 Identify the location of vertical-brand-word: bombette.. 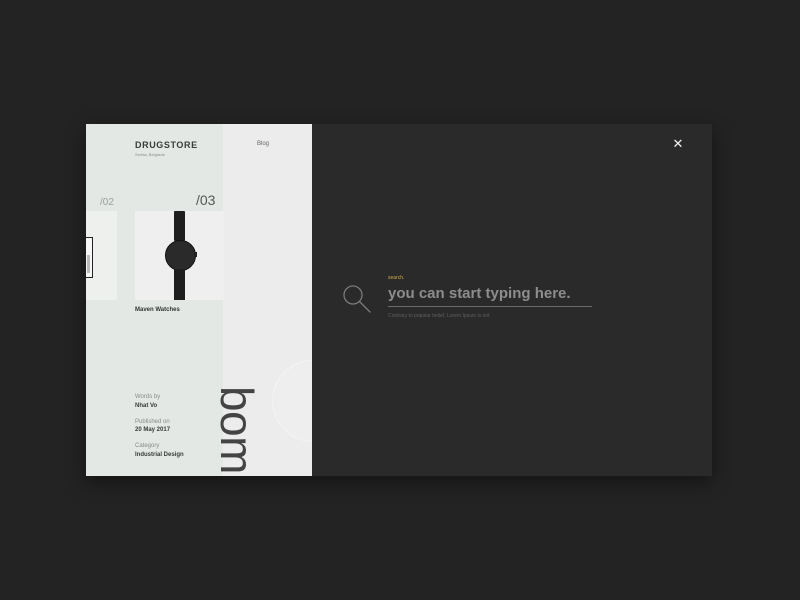
(237, 431).